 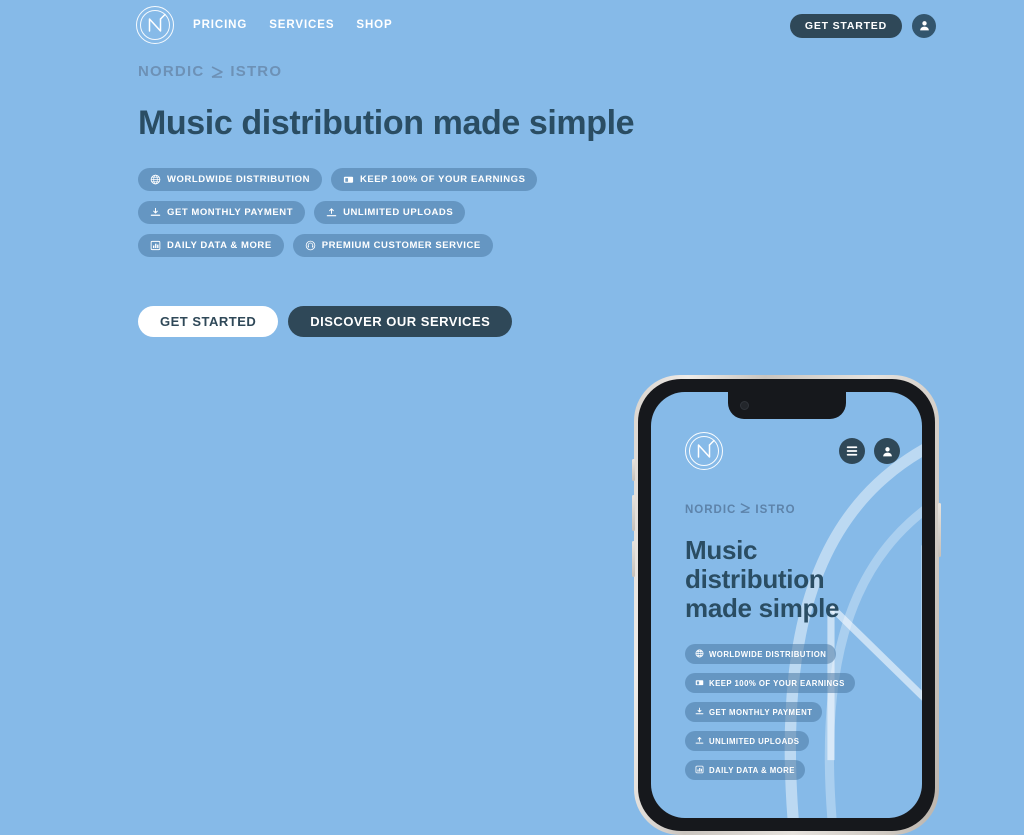 What do you see at coordinates (869, 451) in the screenshot?
I see `phone-header-actions` at bounding box center [869, 451].